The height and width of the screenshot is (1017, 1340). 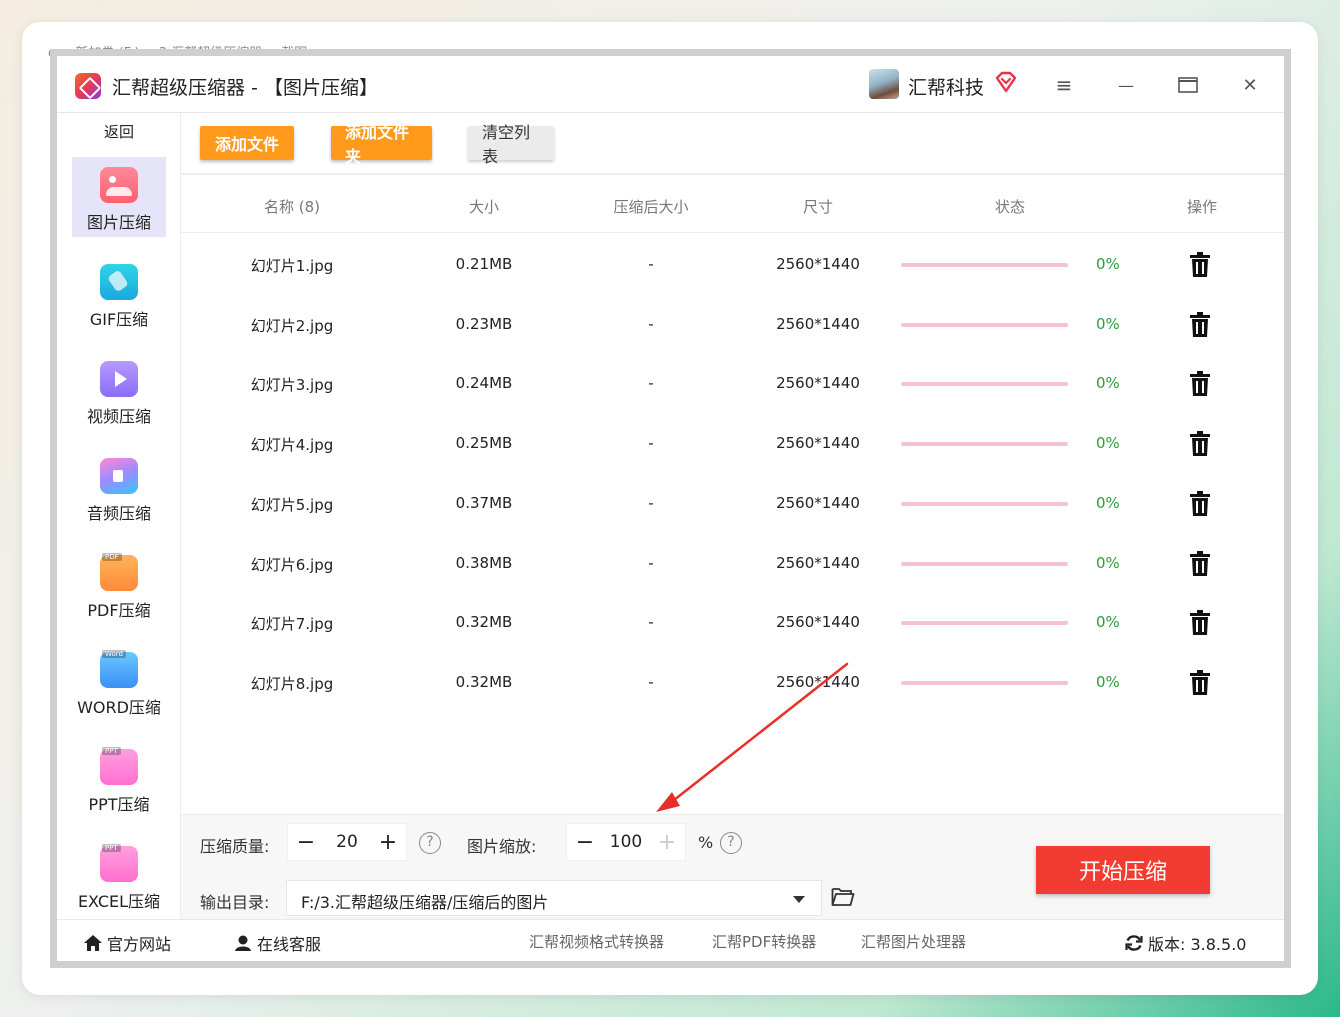 What do you see at coordinates (112, 557) in the screenshot?
I see `icon-tag: PDF` at bounding box center [112, 557].